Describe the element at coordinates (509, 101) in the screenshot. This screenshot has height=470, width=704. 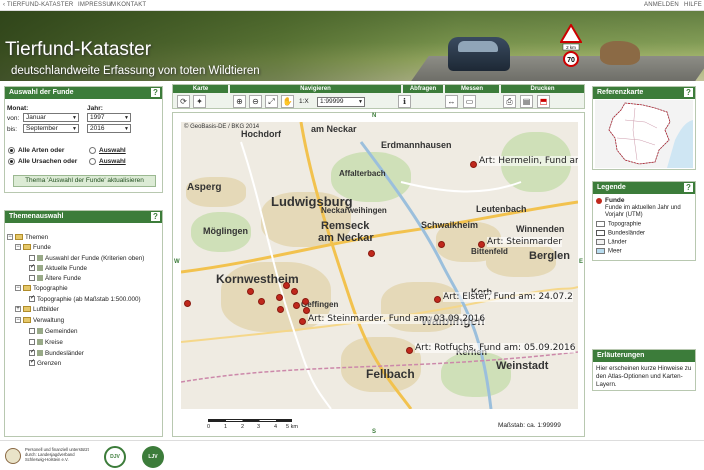
I see `print-icon: ⎙` at that location.